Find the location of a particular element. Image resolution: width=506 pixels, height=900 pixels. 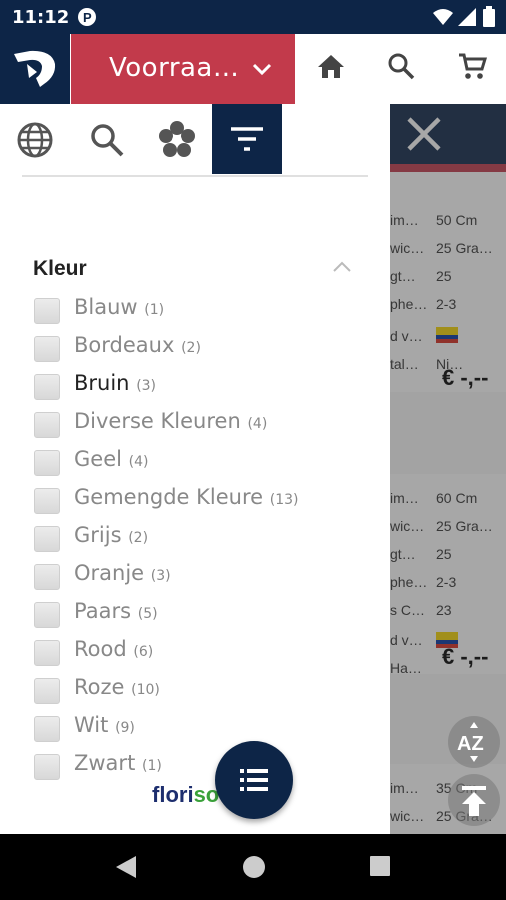

list-view-button is located at coordinates (254, 780).